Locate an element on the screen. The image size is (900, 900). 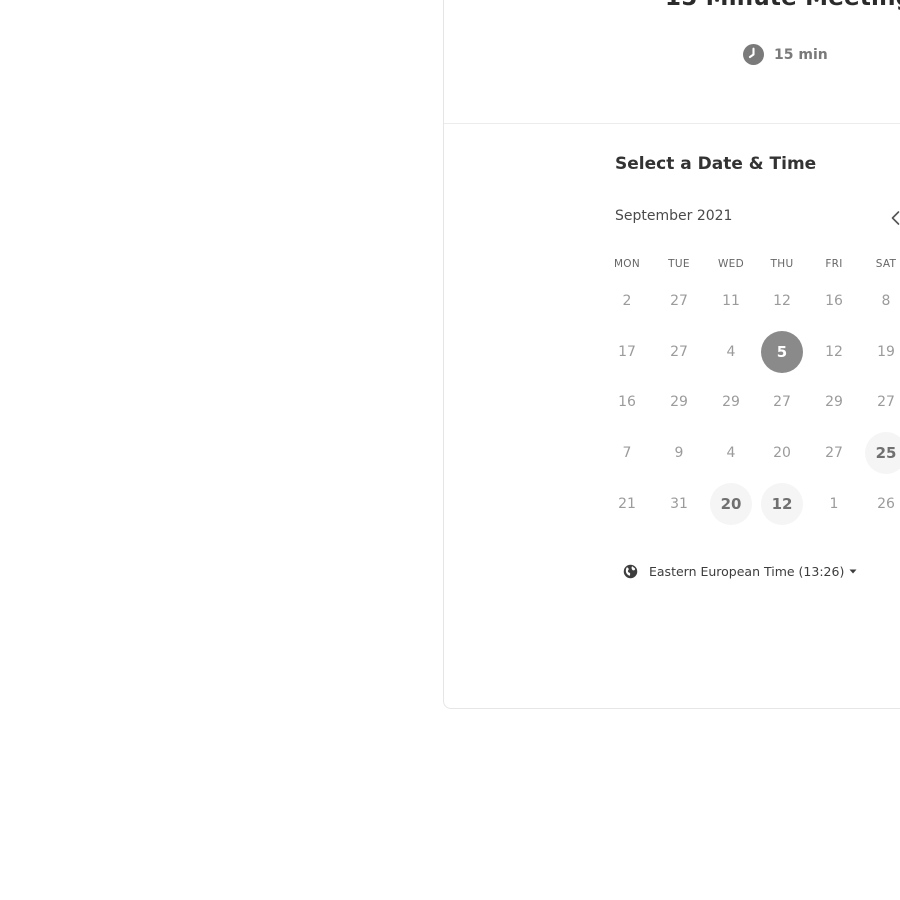
calendar-day: 31 is located at coordinates (679, 504).